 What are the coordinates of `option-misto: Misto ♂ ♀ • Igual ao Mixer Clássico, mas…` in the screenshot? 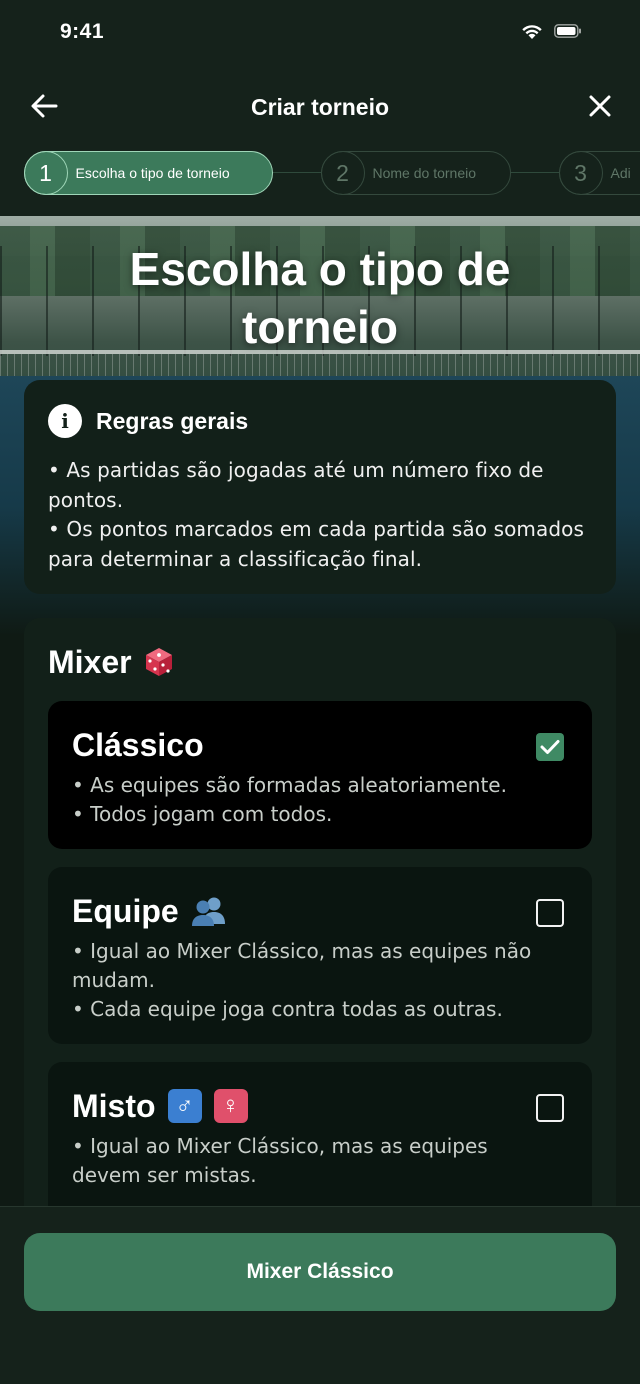 It's located at (320, 1142).